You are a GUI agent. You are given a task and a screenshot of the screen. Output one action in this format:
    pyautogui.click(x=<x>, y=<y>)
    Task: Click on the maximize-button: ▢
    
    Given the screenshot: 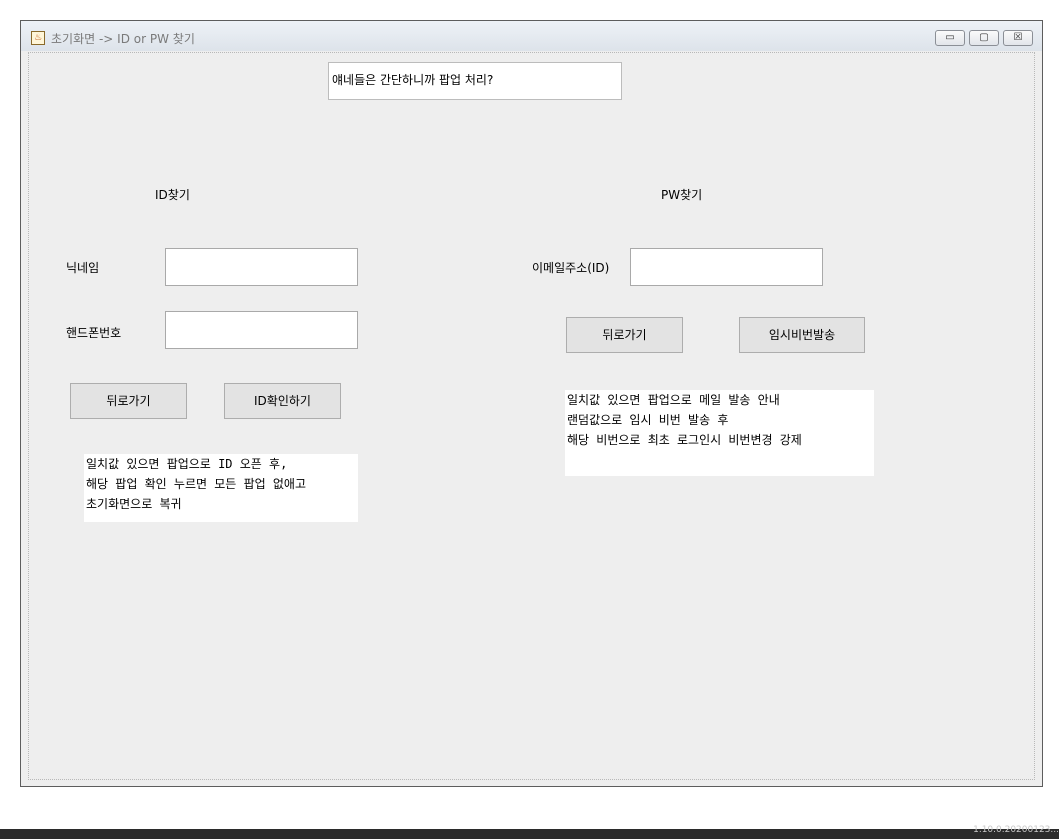 What is the action you would take?
    pyautogui.click(x=984, y=38)
    